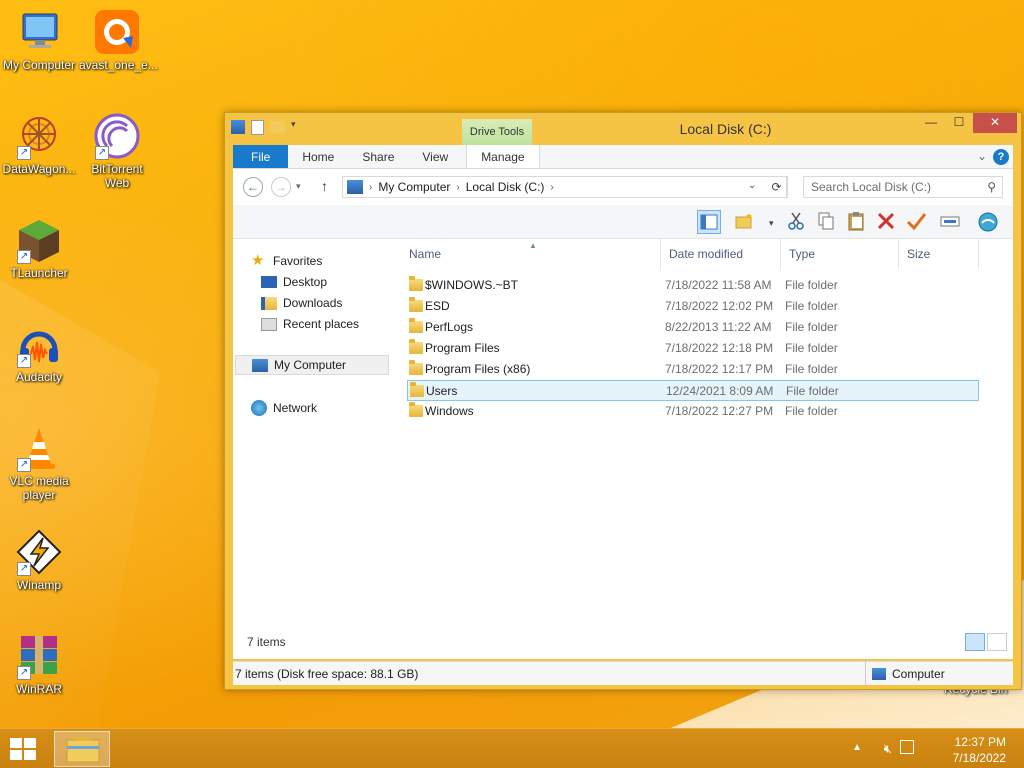 This screenshot has width=1024, height=768. I want to click on windows-logo-icon, so click(30, 743).